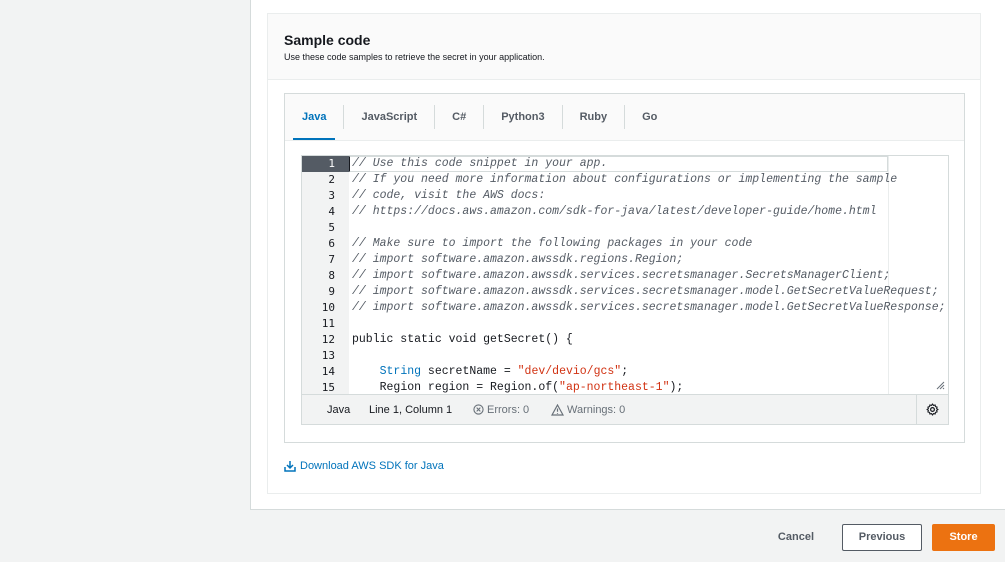 This screenshot has width=1005, height=562. Describe the element at coordinates (339, 409) in the screenshot. I see `status-language: Java` at that location.